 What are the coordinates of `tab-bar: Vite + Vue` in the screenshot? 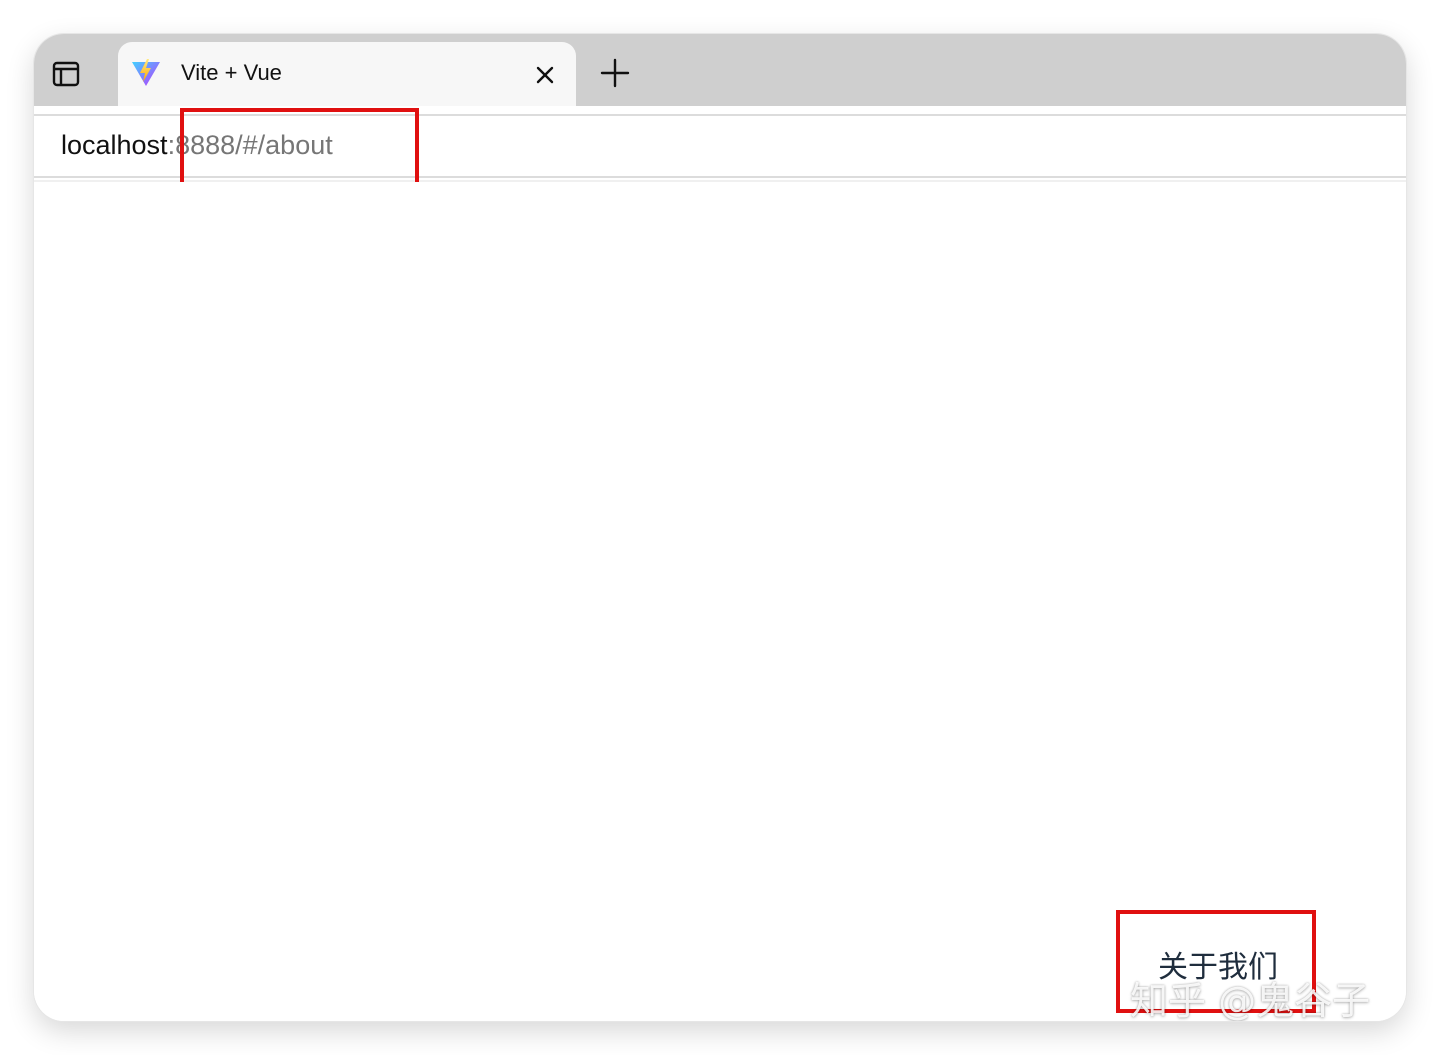 It's located at (720, 70).